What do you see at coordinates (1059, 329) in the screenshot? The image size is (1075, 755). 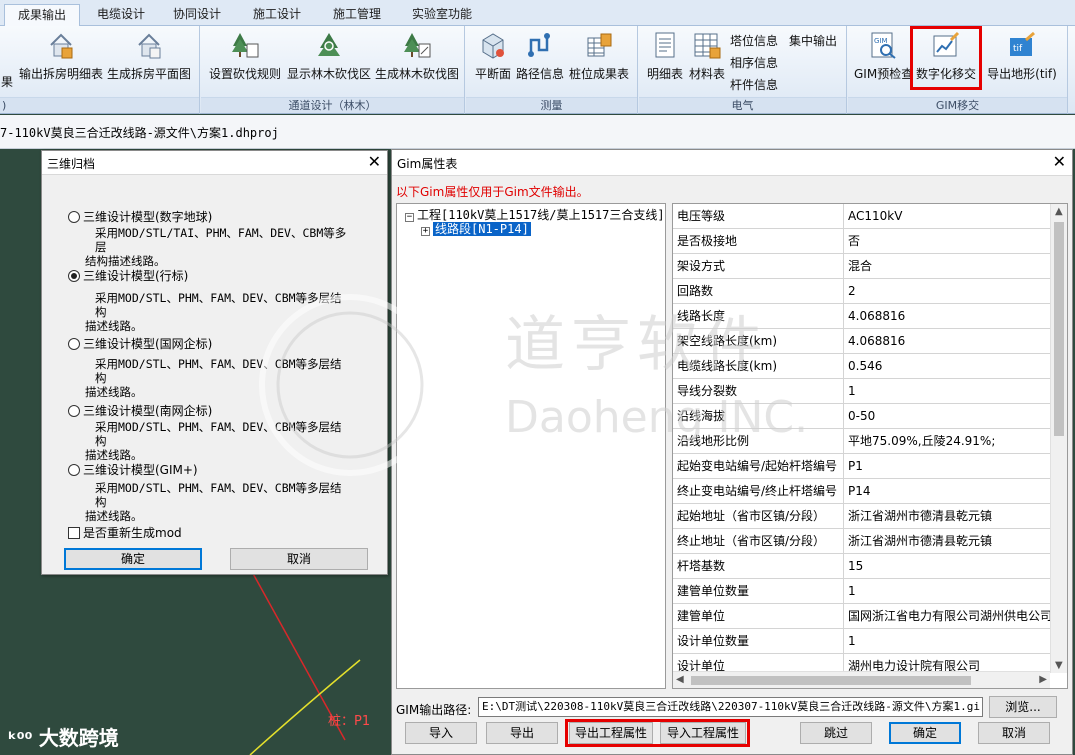 I see `vertical-scroll-thumb` at bounding box center [1059, 329].